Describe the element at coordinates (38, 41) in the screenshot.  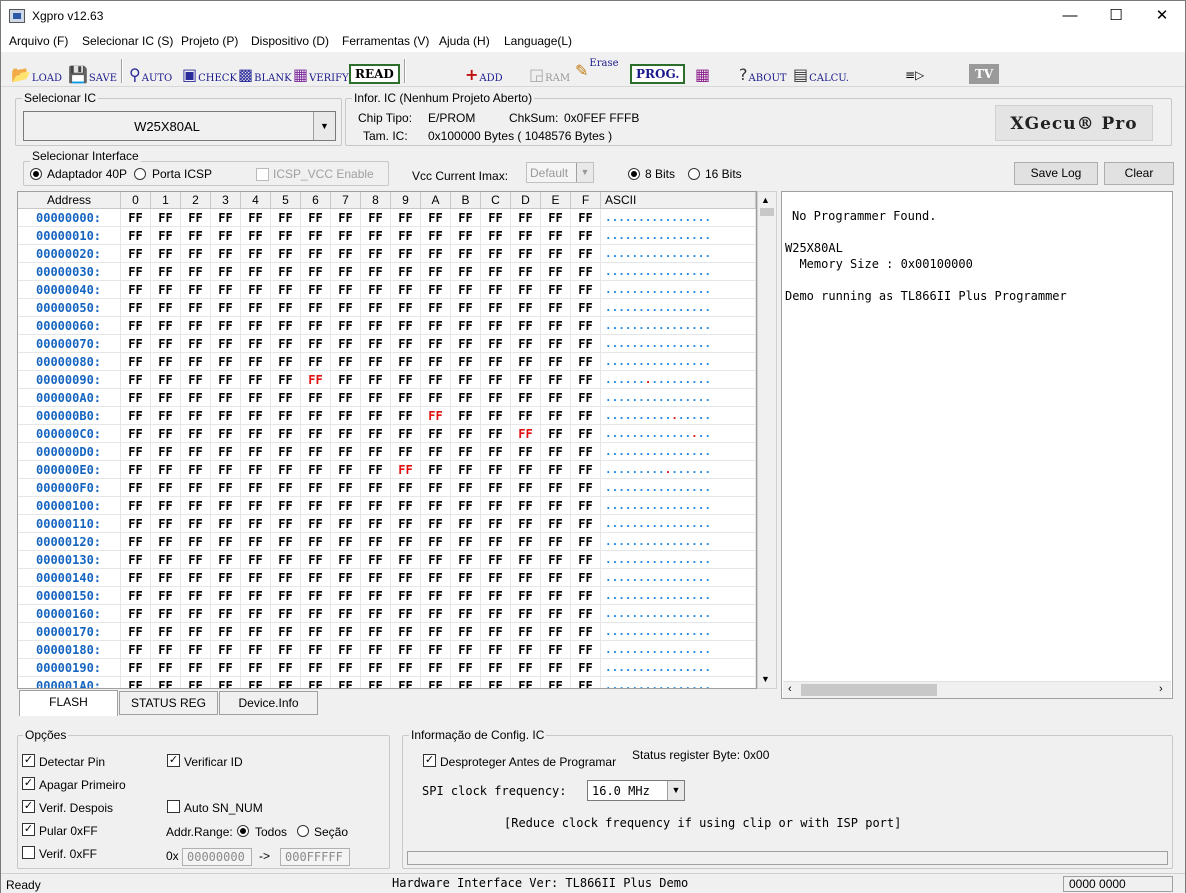
I see `menu-arquivo: Arquivo (F)` at that location.